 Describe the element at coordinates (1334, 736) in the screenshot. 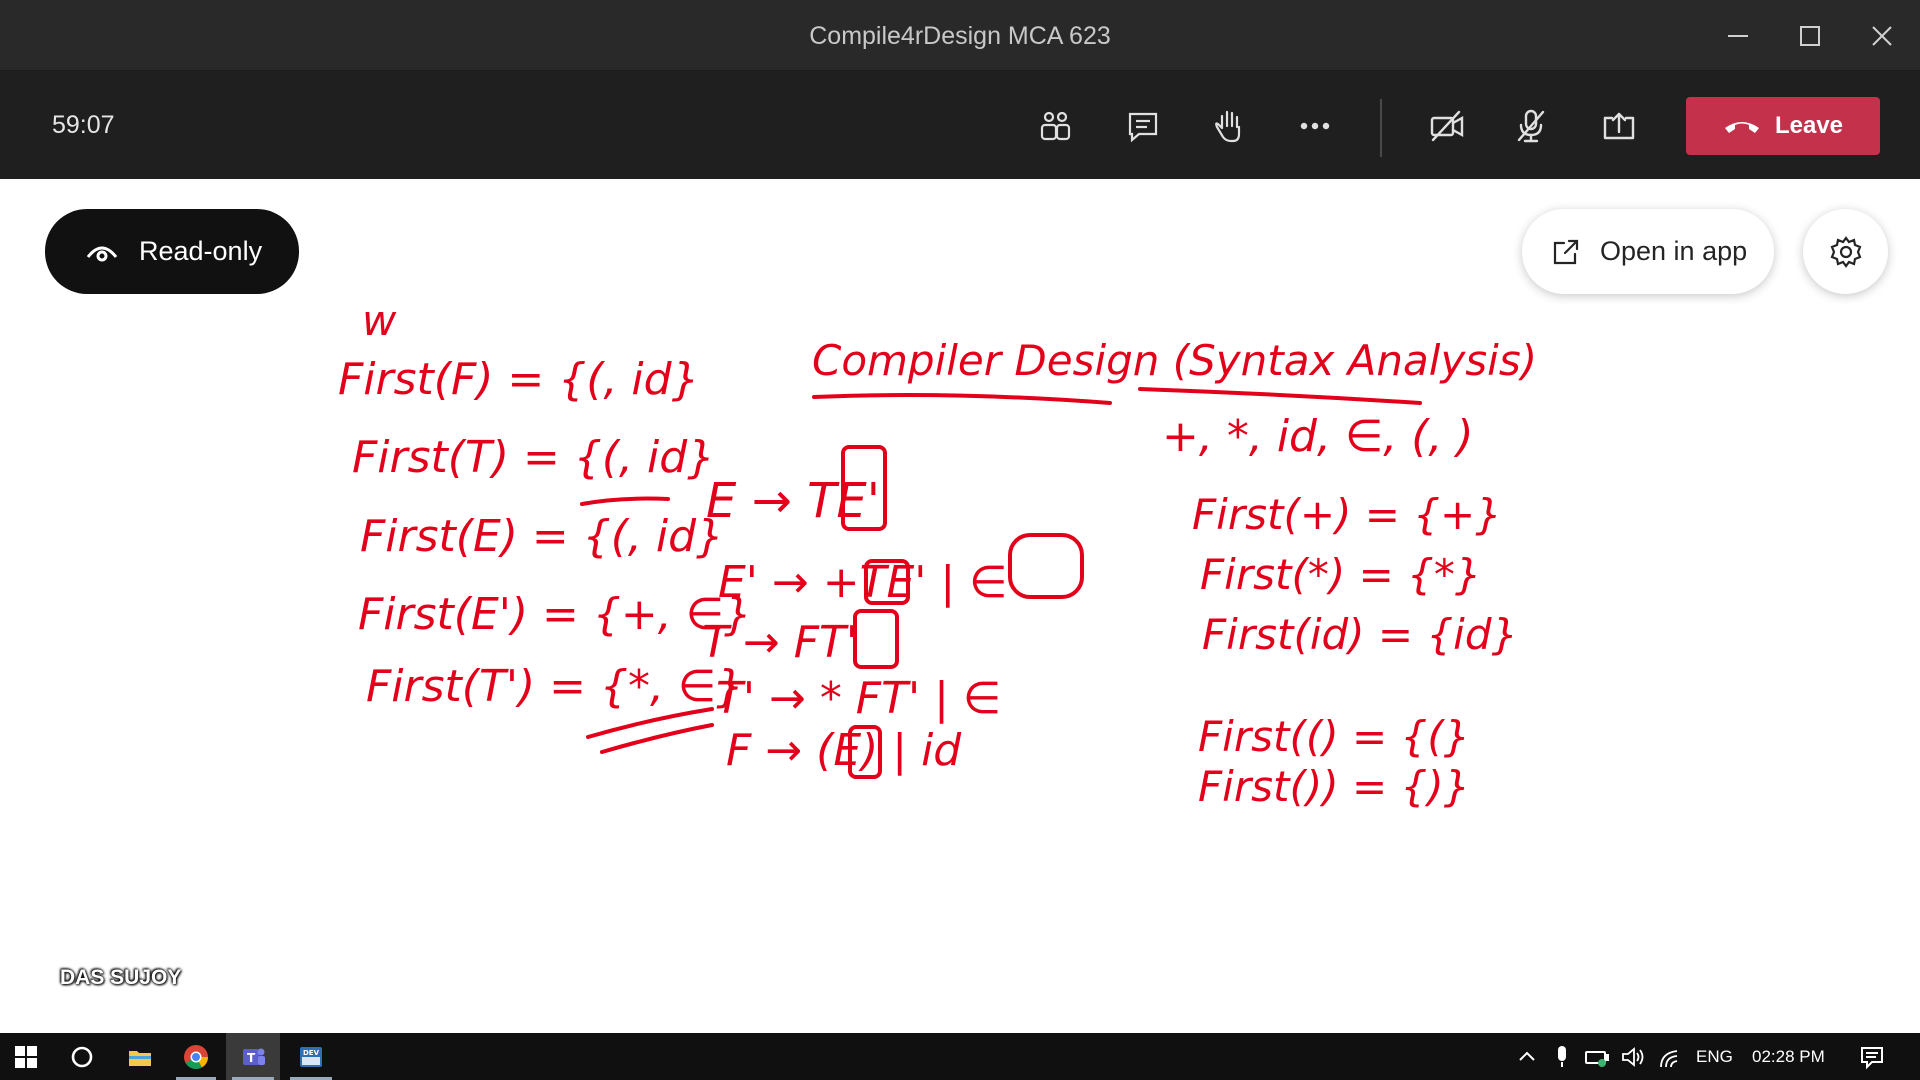

I see `first-set-right-4: First(() = {(}` at that location.